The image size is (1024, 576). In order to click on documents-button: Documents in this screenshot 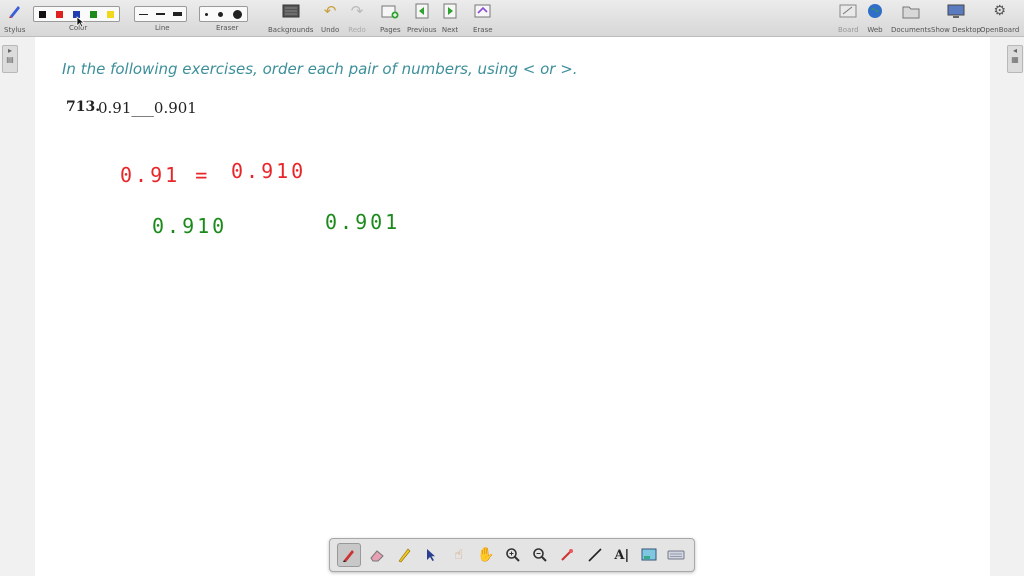, I will do `click(911, 18)`.